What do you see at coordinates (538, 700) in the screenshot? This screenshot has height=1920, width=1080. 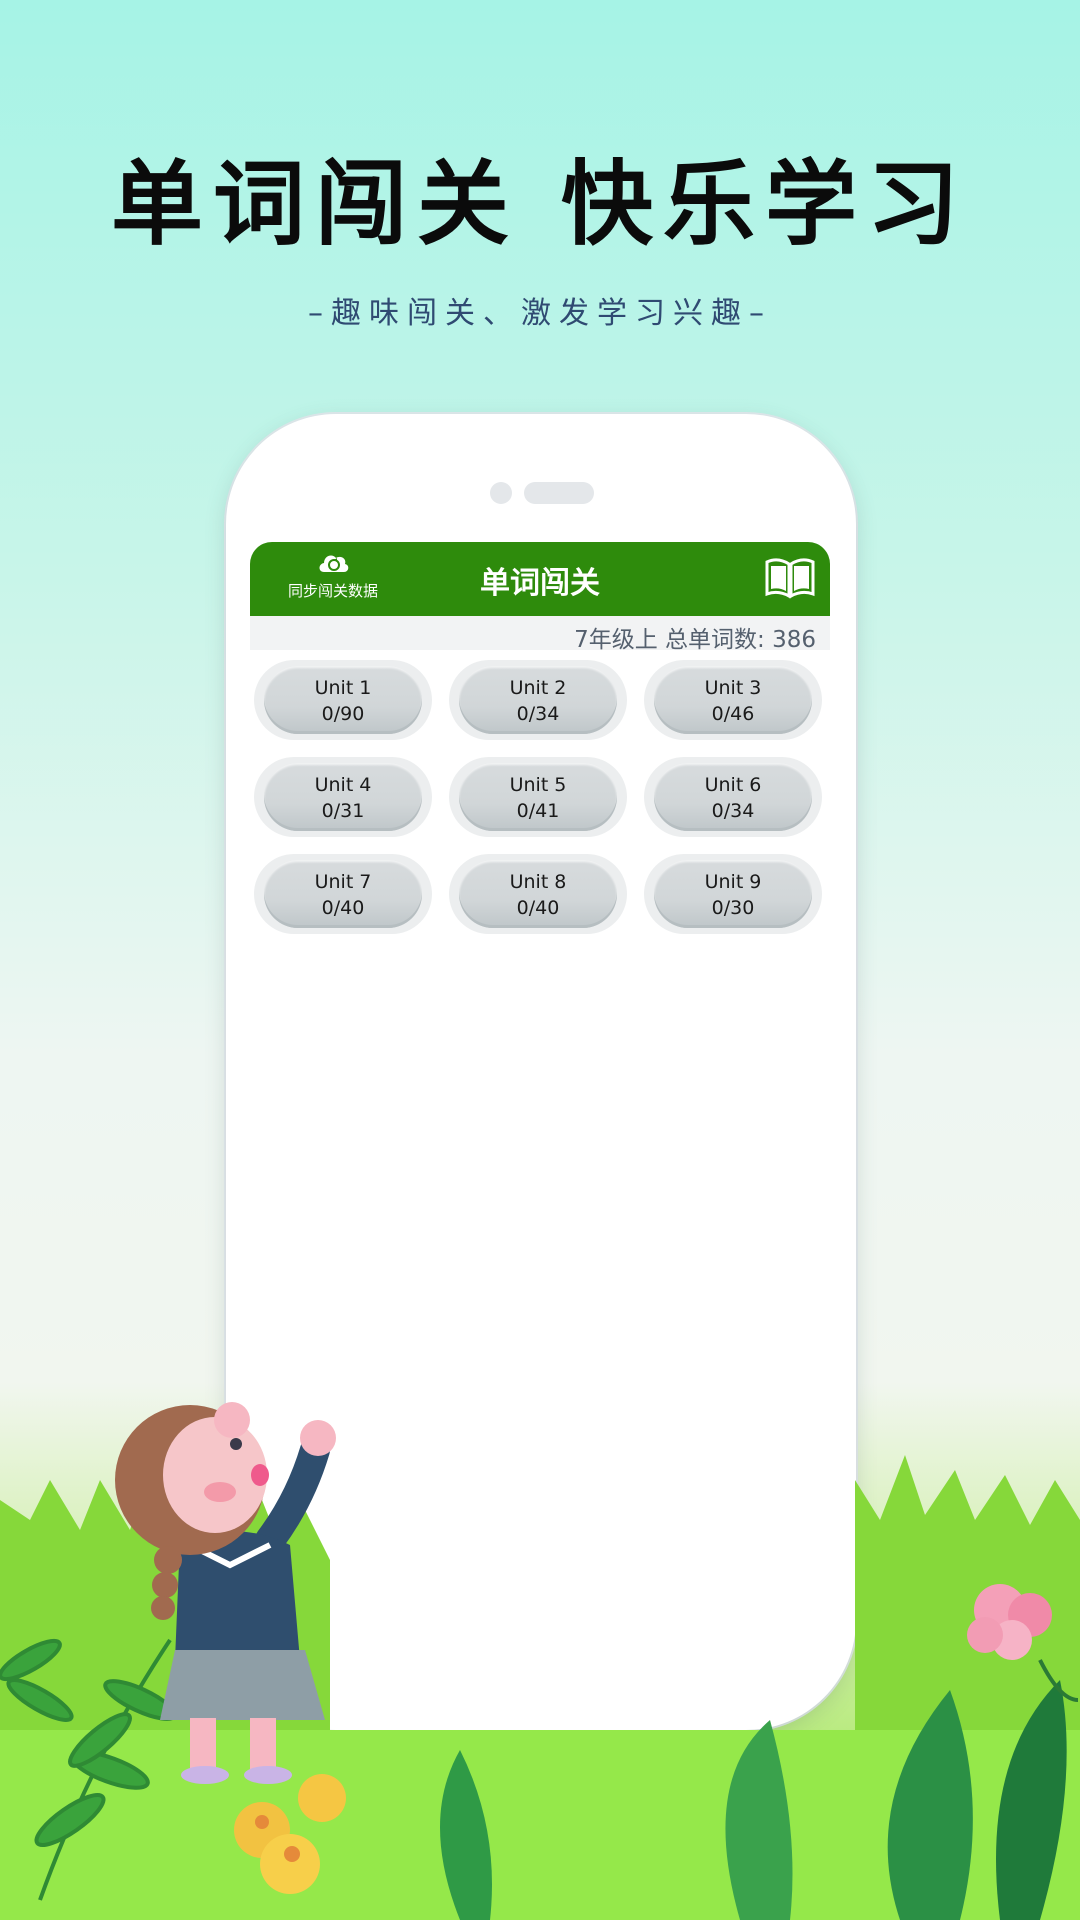 I see `unit-button-2: Unit 2 0/34` at bounding box center [538, 700].